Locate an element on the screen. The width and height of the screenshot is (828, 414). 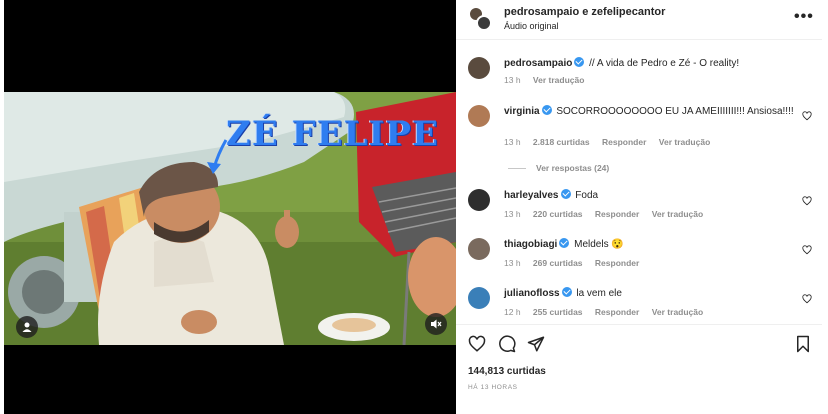
comment-content: harleyalves Foda is located at coordinates (649, 196).